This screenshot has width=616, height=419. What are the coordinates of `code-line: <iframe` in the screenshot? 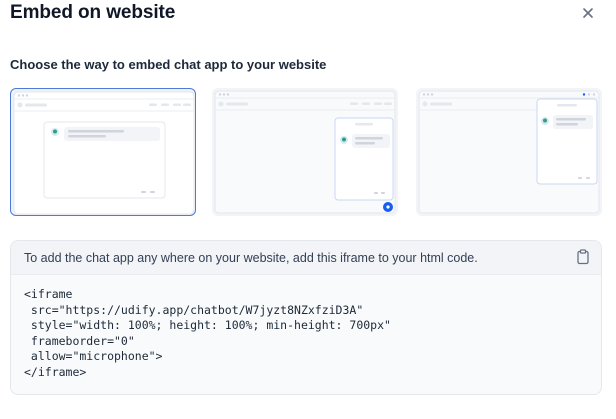 It's located at (48, 294).